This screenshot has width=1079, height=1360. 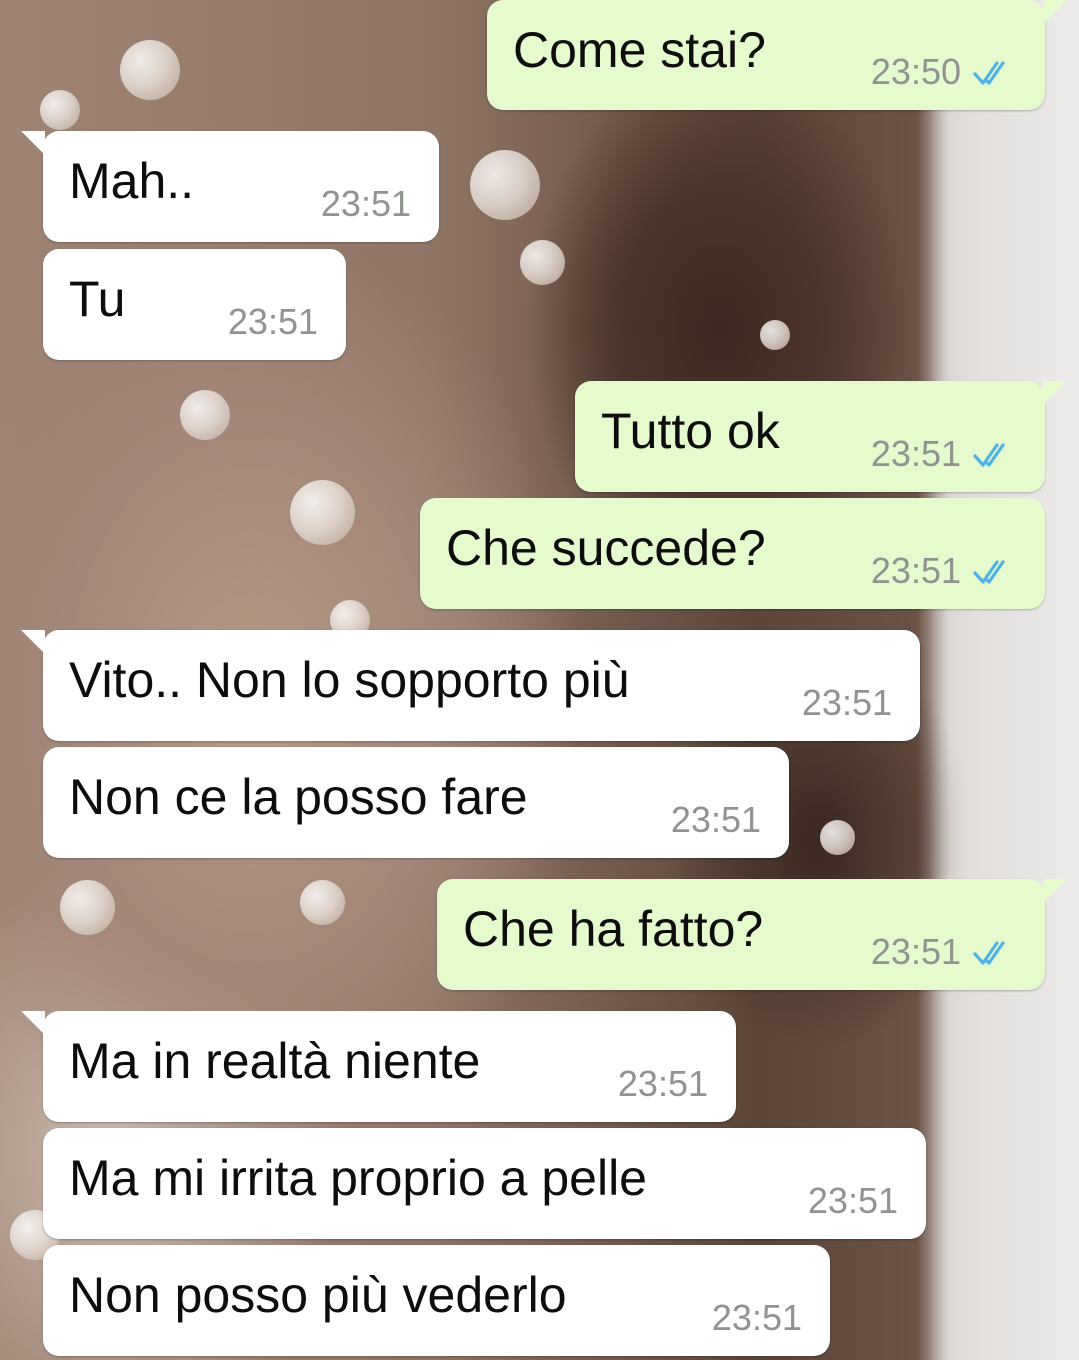 What do you see at coordinates (298, 797) in the screenshot?
I see `message-text: Non ce la posso fare` at bounding box center [298, 797].